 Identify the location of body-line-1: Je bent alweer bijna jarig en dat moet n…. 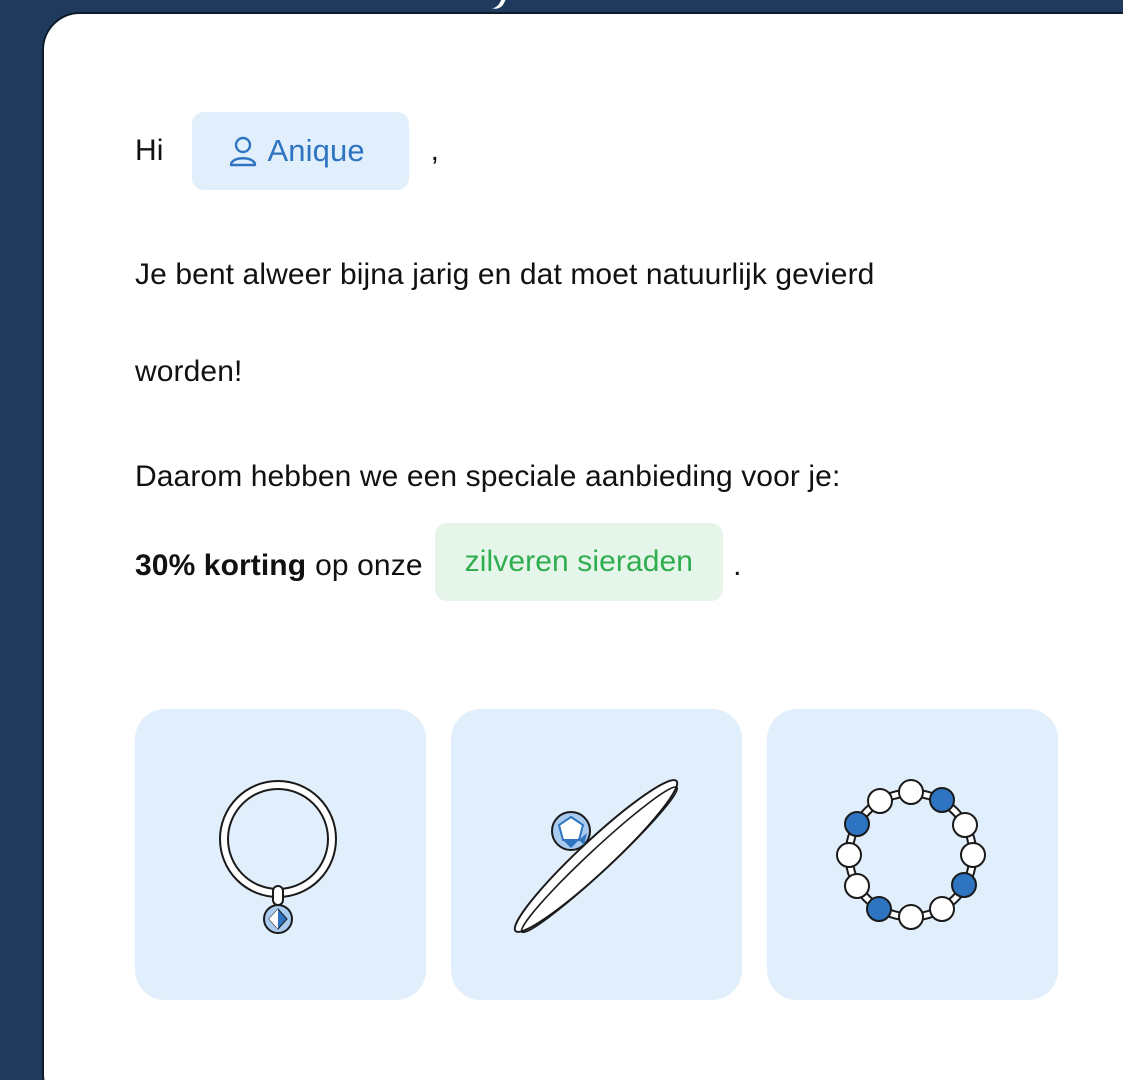
(505, 274).